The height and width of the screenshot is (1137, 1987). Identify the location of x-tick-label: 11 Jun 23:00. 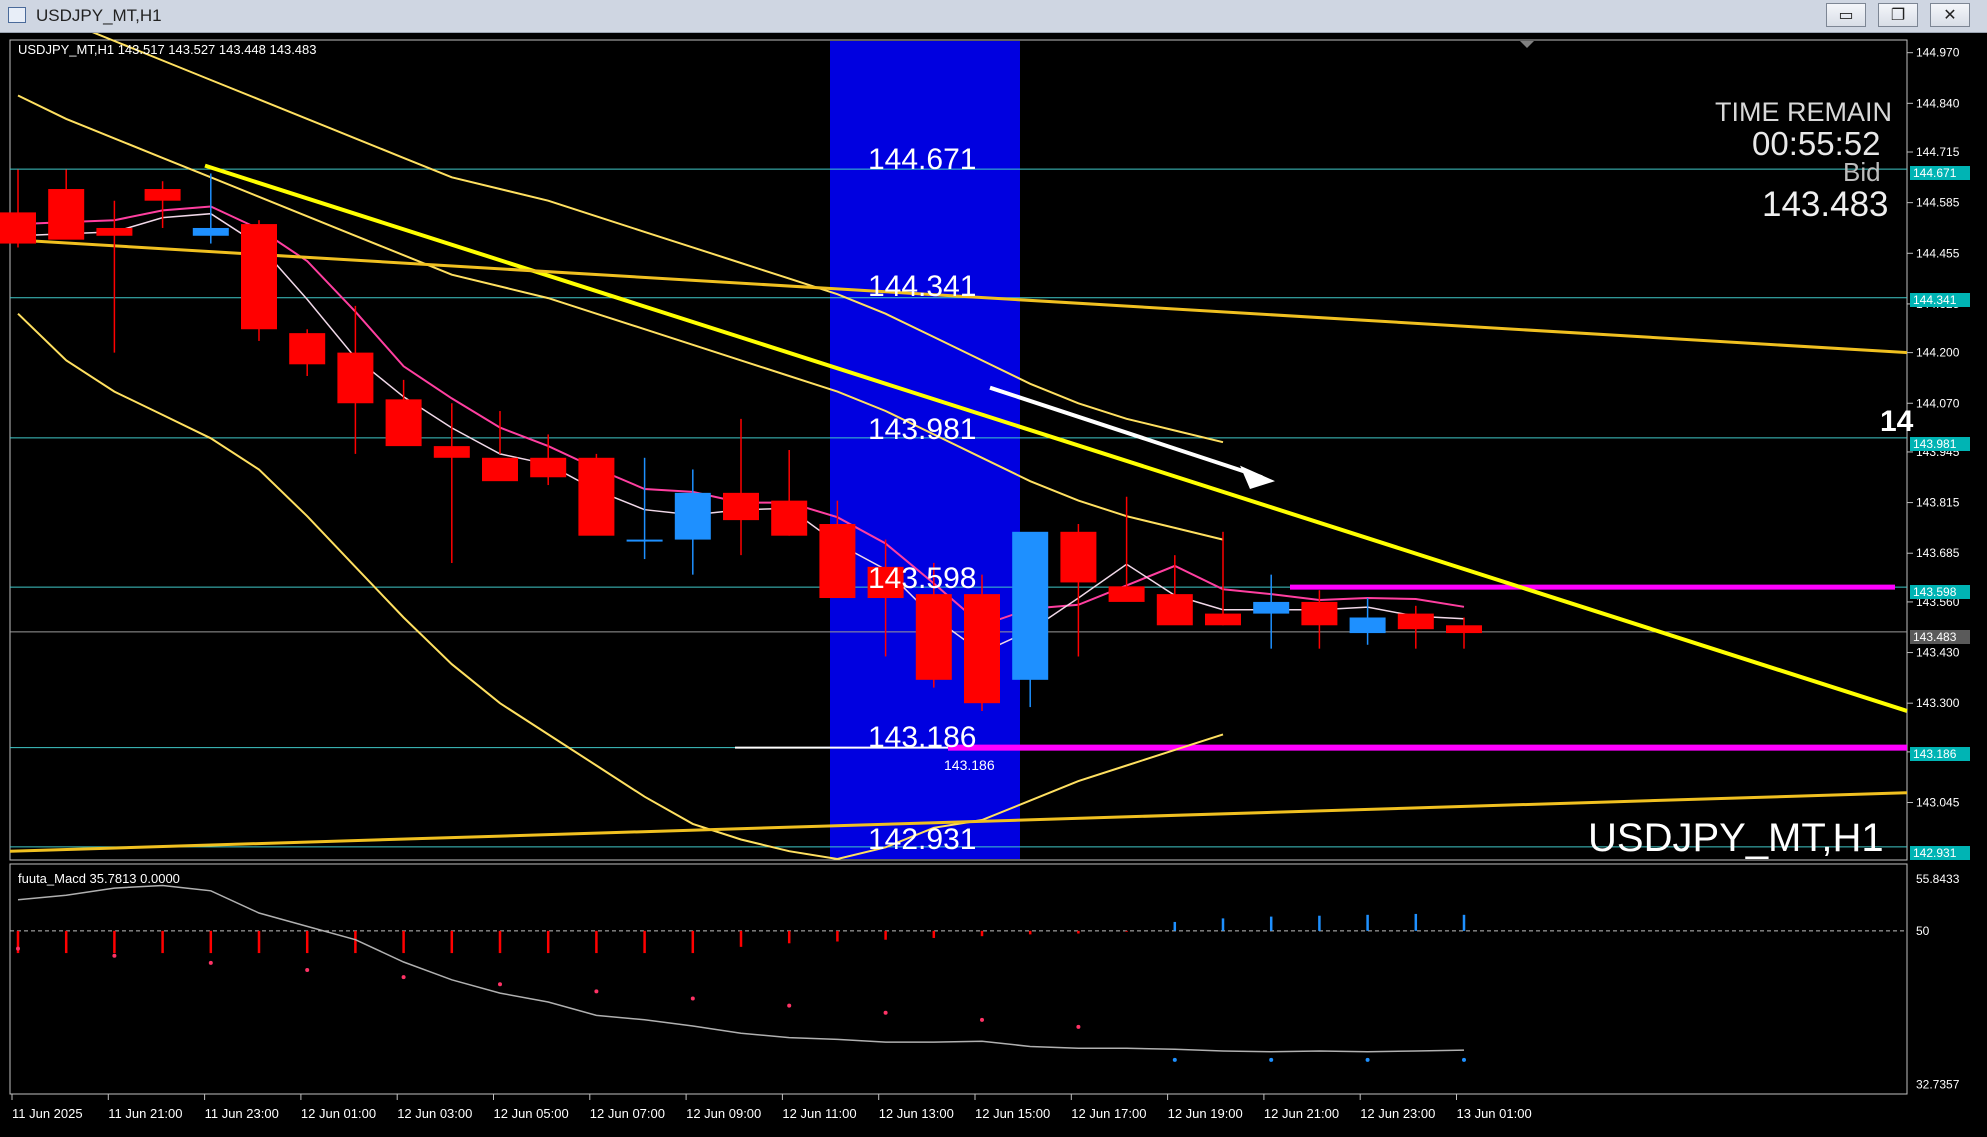
(242, 1113).